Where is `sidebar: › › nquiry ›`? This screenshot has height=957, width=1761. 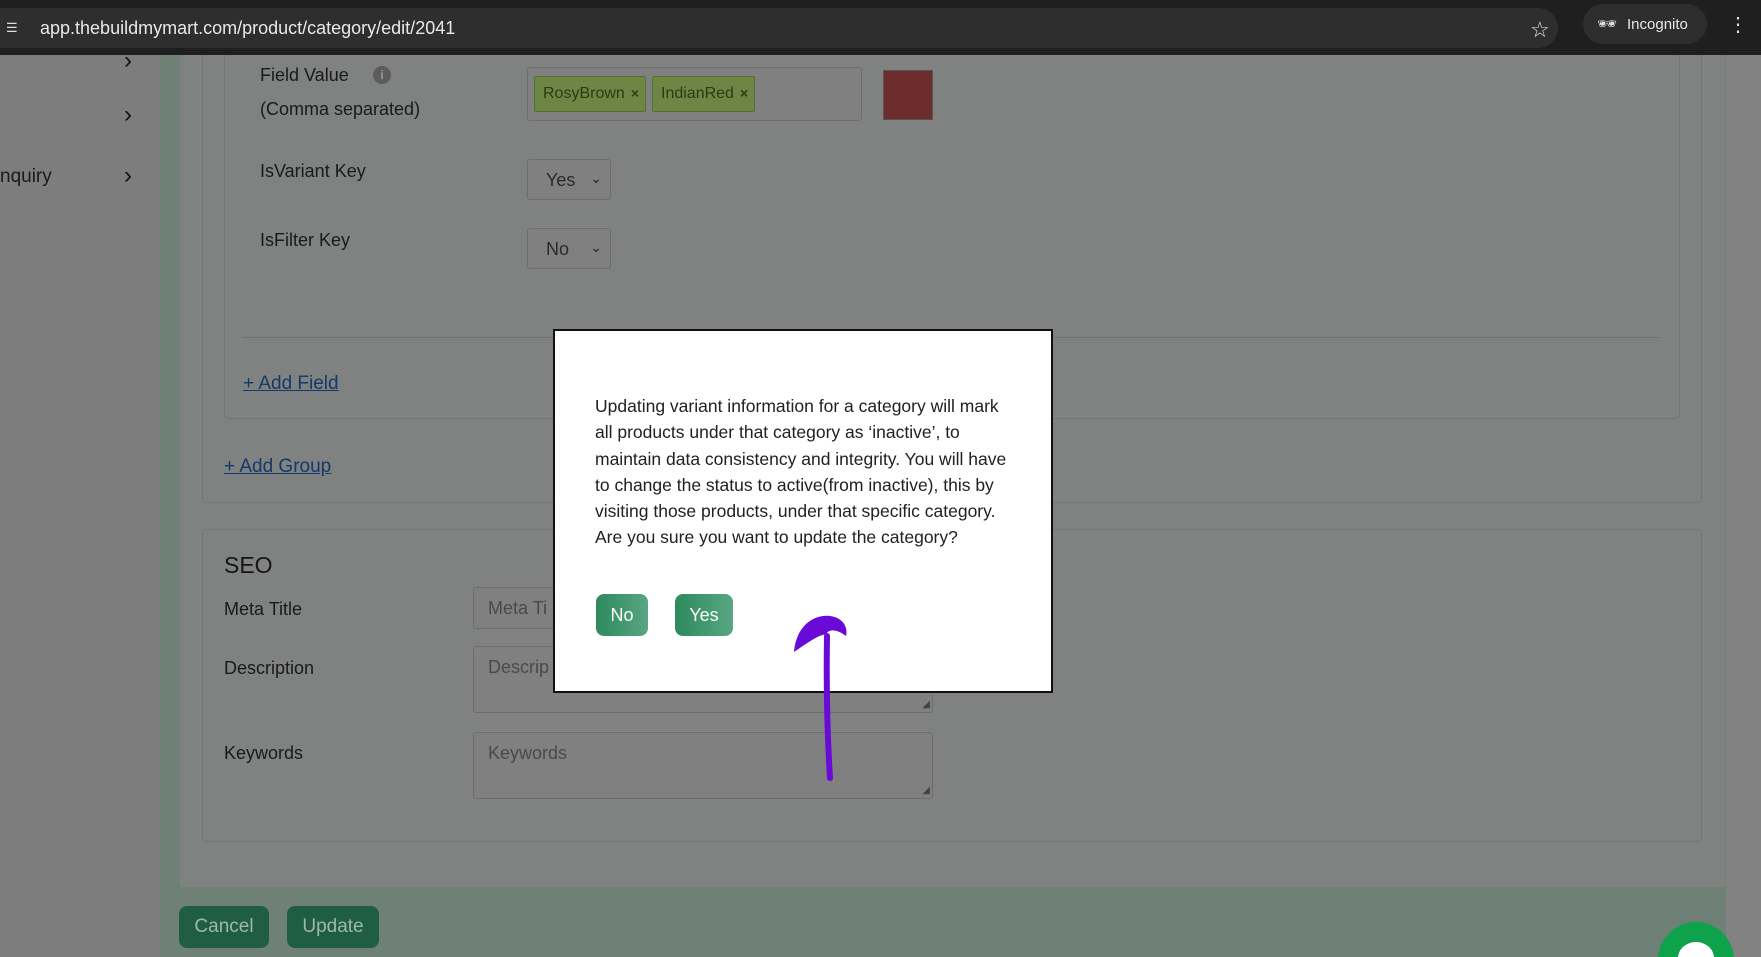
sidebar: › › nquiry › is located at coordinates (80, 502).